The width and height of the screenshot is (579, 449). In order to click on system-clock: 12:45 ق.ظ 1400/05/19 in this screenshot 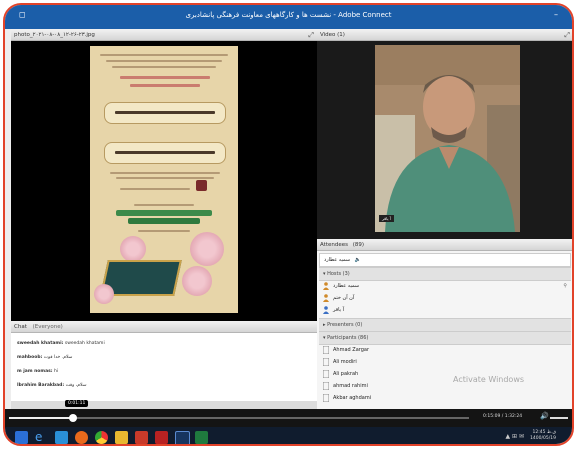, I will do `click(543, 436)`.